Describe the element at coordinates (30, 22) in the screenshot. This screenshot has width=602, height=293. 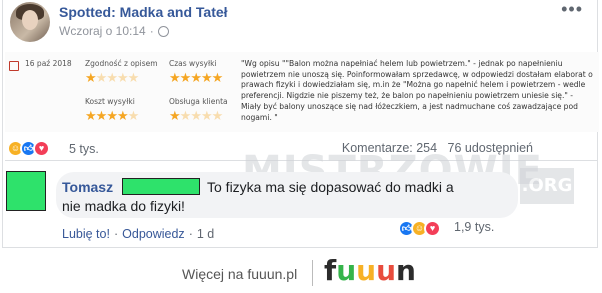
I see `page-avatar` at that location.